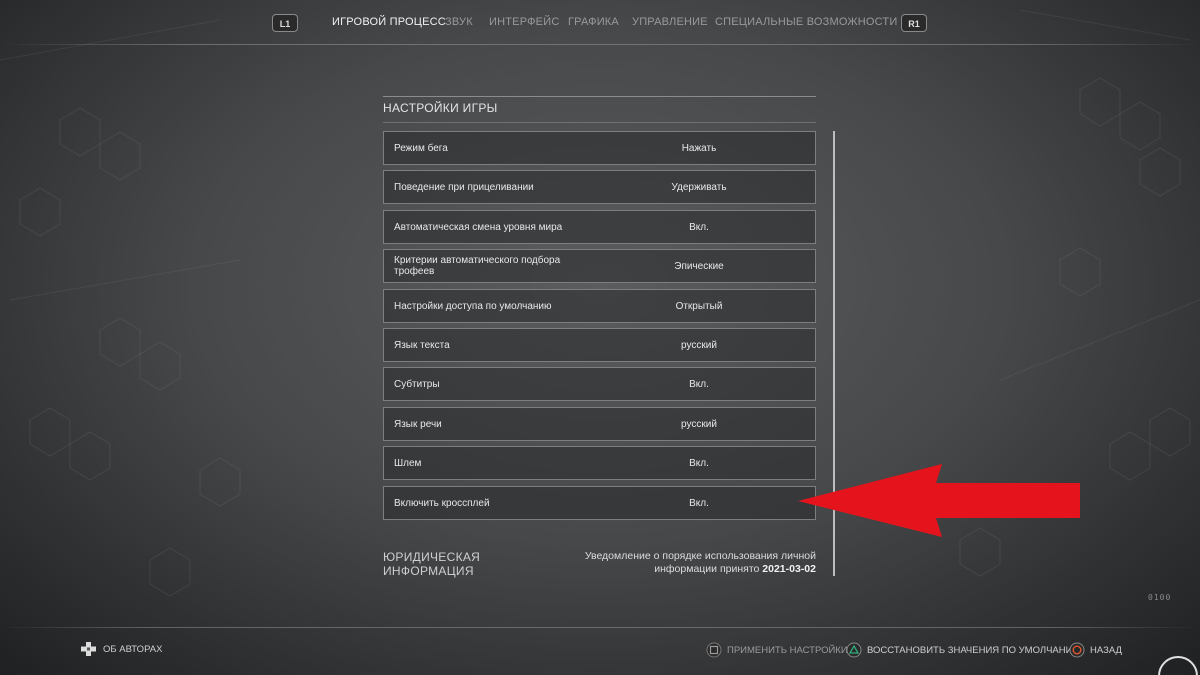  What do you see at coordinates (975, 650) in the screenshot?
I see `restore-defaults-label: ВОССТАНОВИТЬ ЗНАЧЕНИЯ ПО УМОЛЧАНИЮ` at bounding box center [975, 650].